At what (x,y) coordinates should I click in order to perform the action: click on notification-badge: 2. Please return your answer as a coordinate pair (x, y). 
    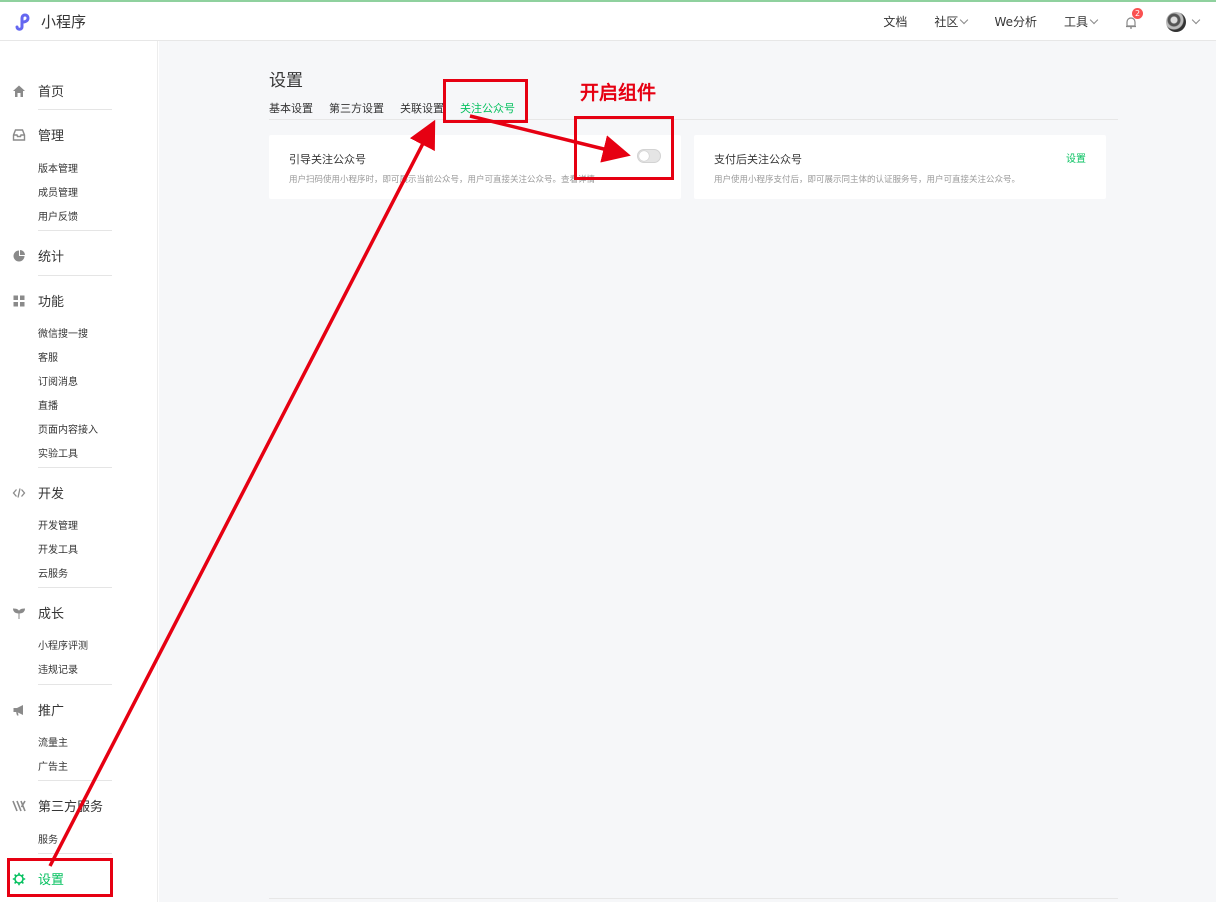
    Looking at the image, I should click on (1137, 13).